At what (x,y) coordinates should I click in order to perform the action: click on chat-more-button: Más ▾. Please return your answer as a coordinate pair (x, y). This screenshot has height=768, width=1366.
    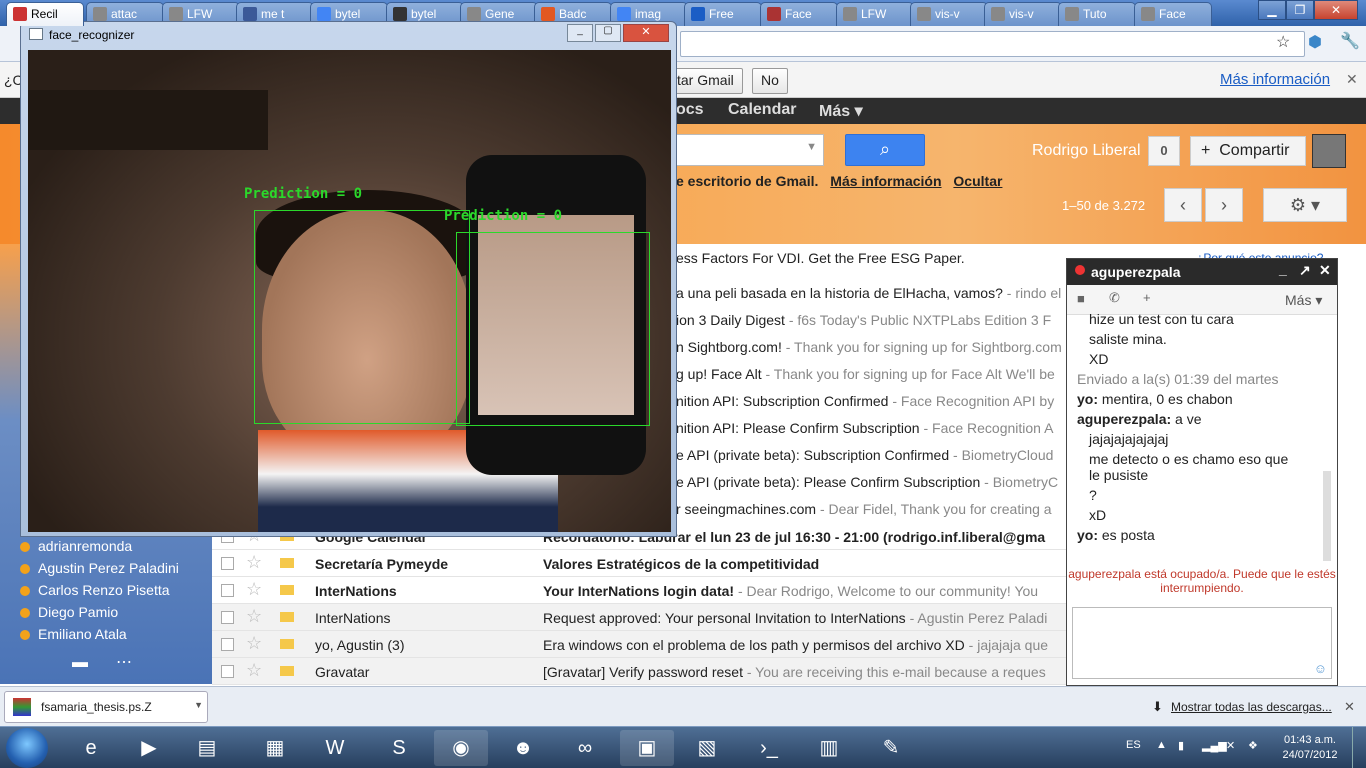
    Looking at the image, I should click on (1303, 300).